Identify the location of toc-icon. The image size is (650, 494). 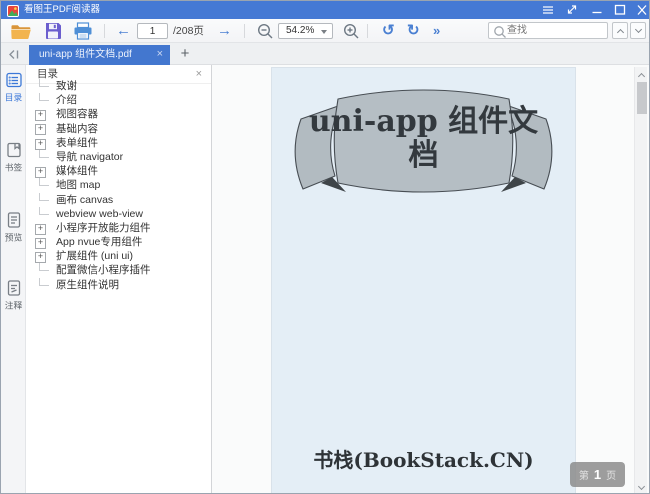
(13, 80).